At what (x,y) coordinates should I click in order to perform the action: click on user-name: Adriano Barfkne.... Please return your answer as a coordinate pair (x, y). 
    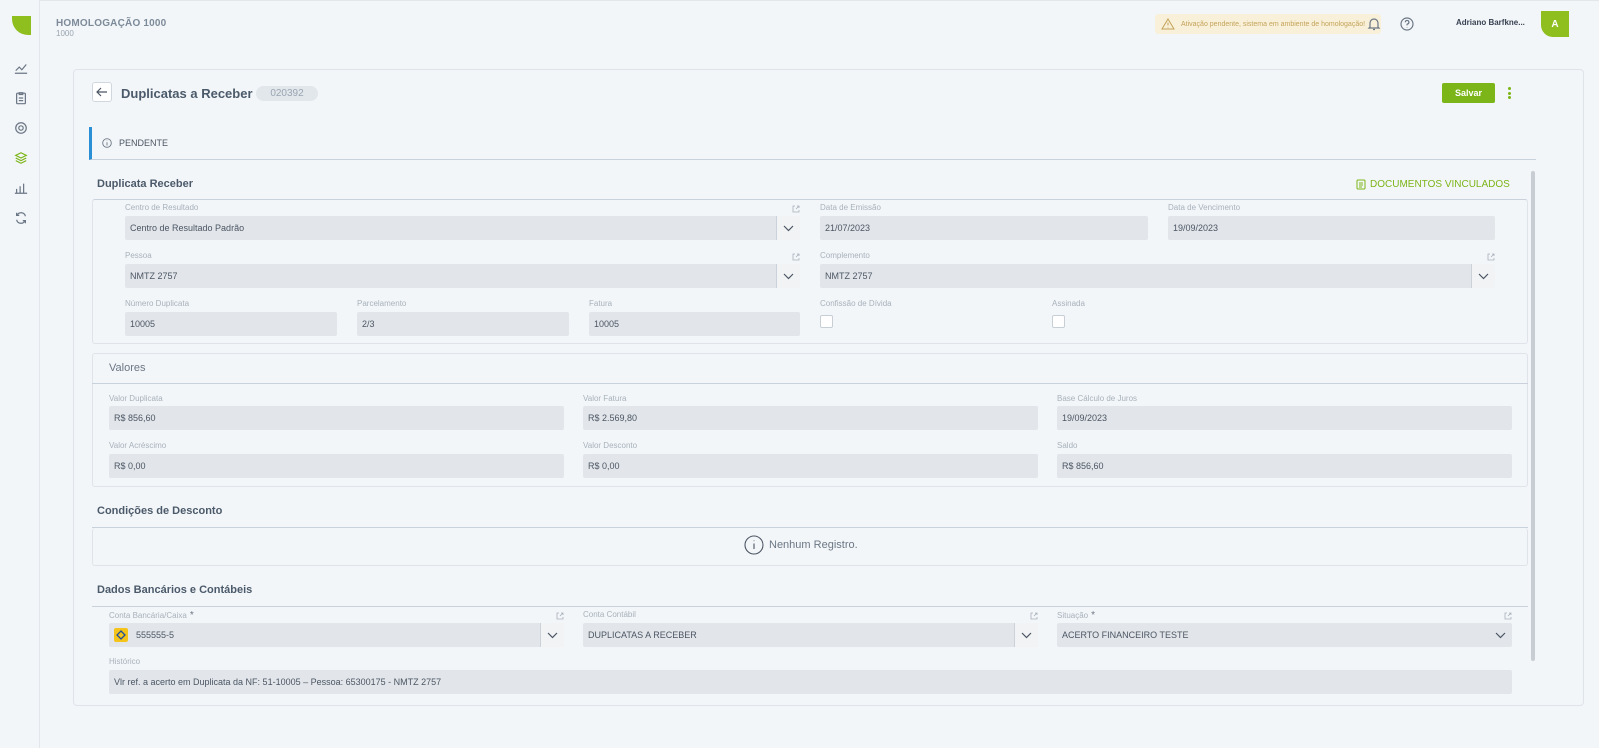
    Looking at the image, I should click on (1490, 22).